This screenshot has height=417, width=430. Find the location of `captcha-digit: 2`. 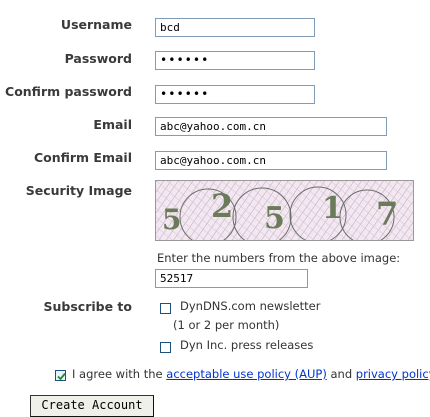

captcha-digit: 2 is located at coordinates (222, 206).